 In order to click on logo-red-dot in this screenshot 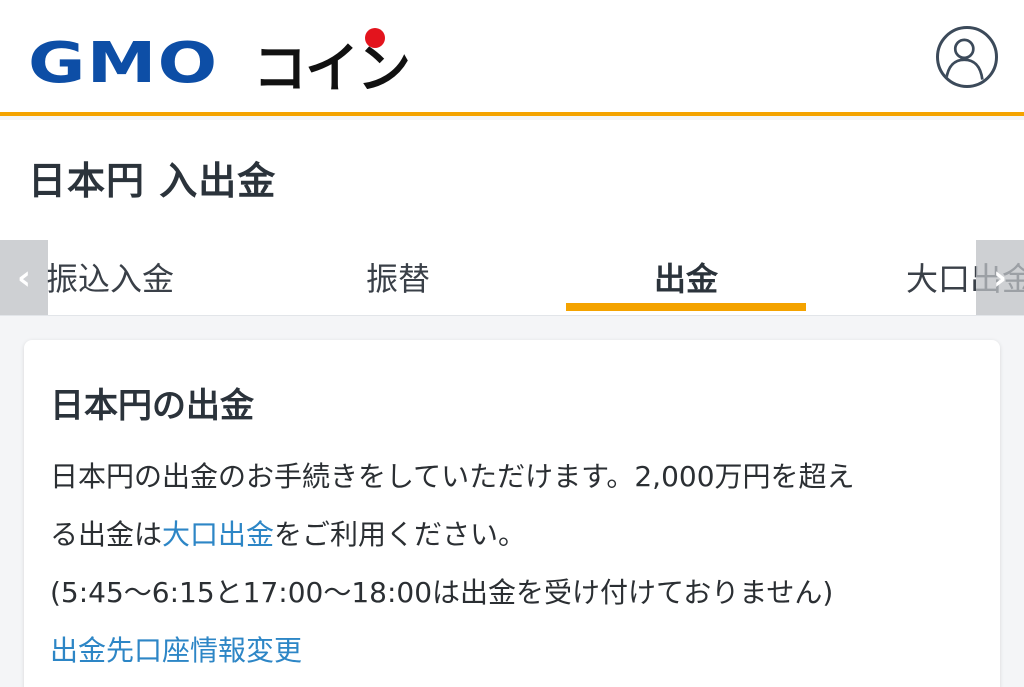, I will do `click(375, 38)`.